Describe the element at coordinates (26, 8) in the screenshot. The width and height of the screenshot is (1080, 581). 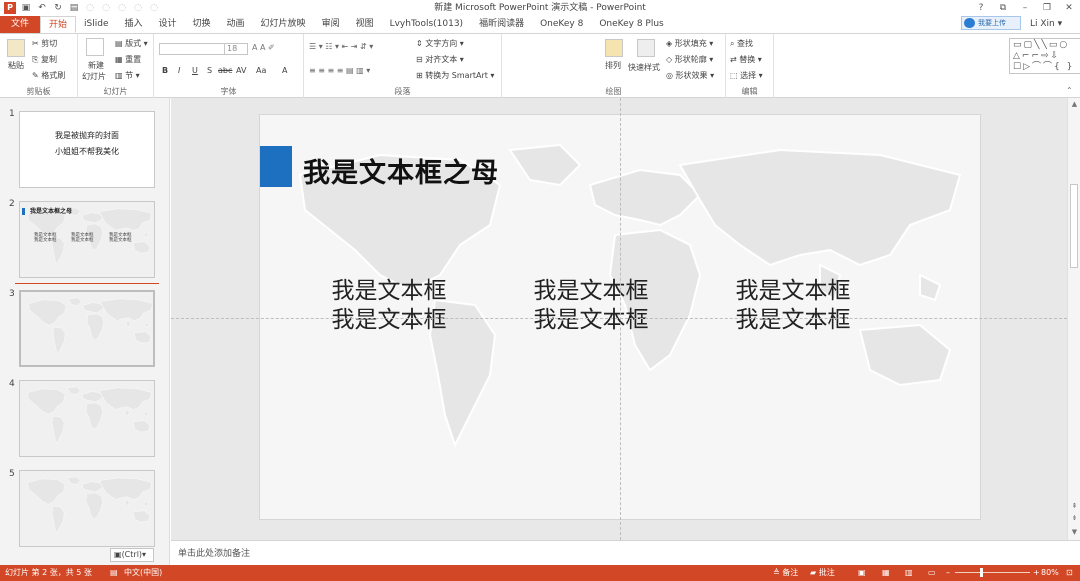
I see `save-icon: ▣` at that location.